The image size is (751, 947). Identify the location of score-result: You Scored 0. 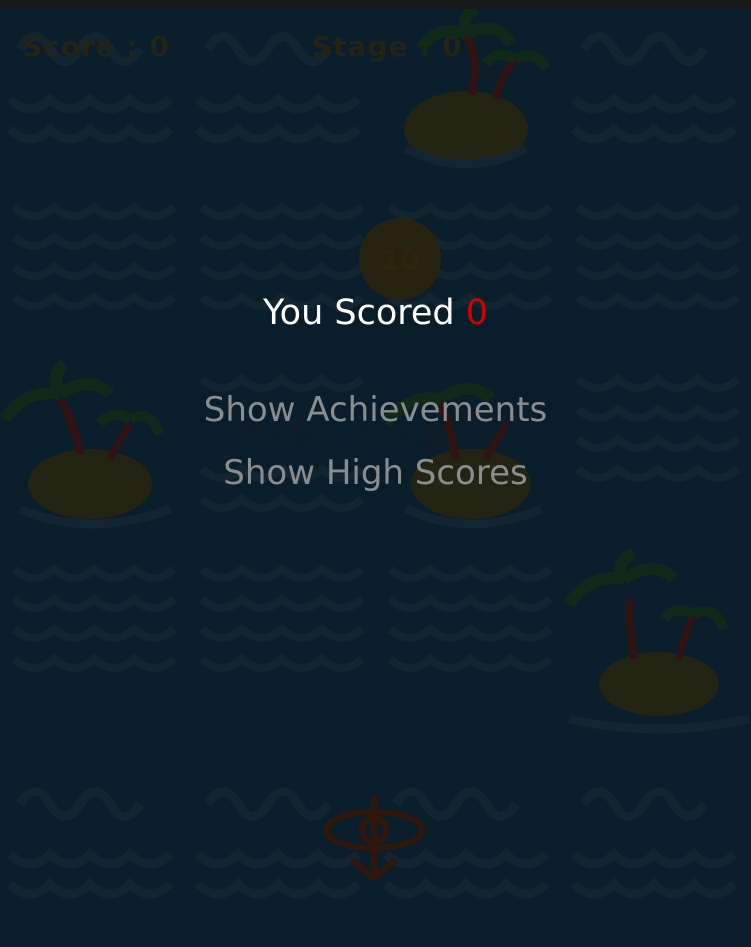
(375, 313).